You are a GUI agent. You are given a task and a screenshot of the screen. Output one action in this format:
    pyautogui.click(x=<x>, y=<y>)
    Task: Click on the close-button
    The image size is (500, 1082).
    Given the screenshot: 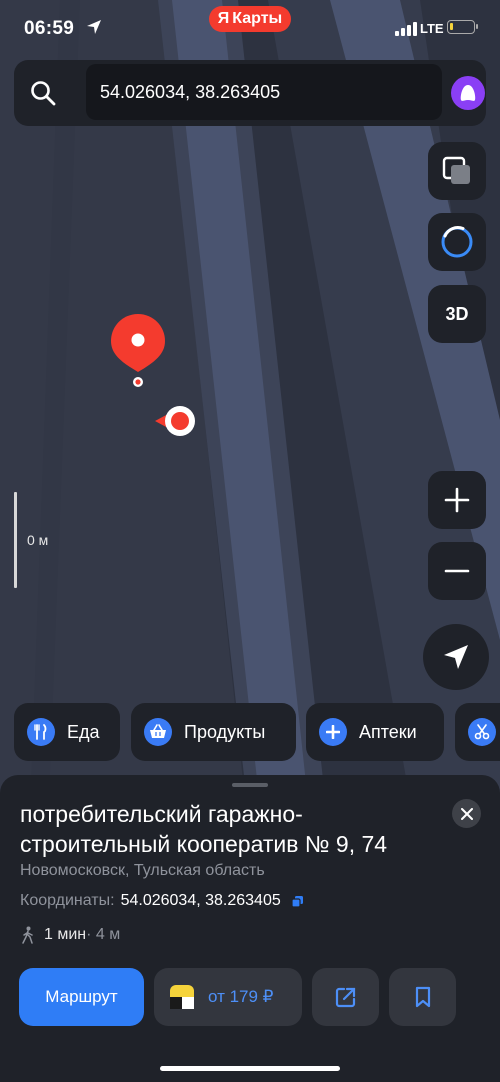 What is the action you would take?
    pyautogui.click(x=466, y=813)
    